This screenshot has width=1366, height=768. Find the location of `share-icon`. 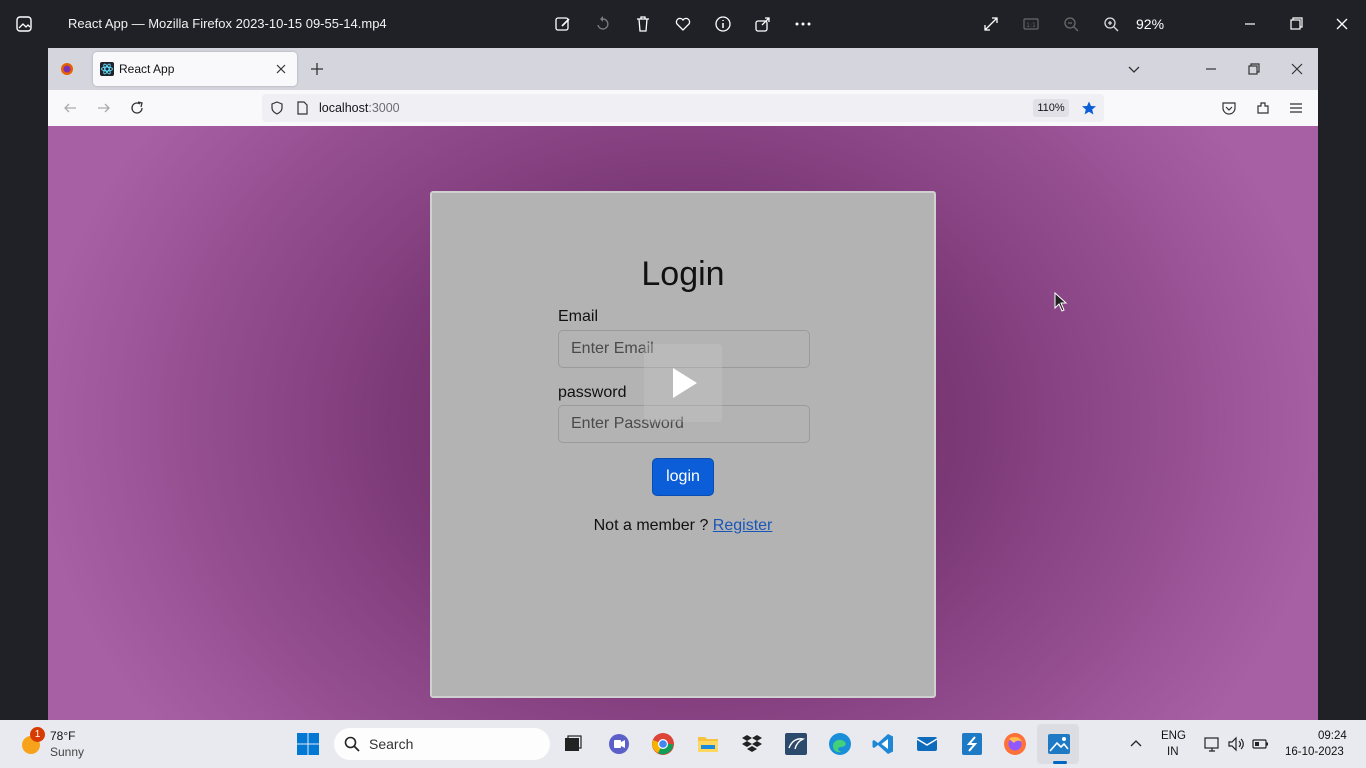

share-icon is located at coordinates (763, 24).